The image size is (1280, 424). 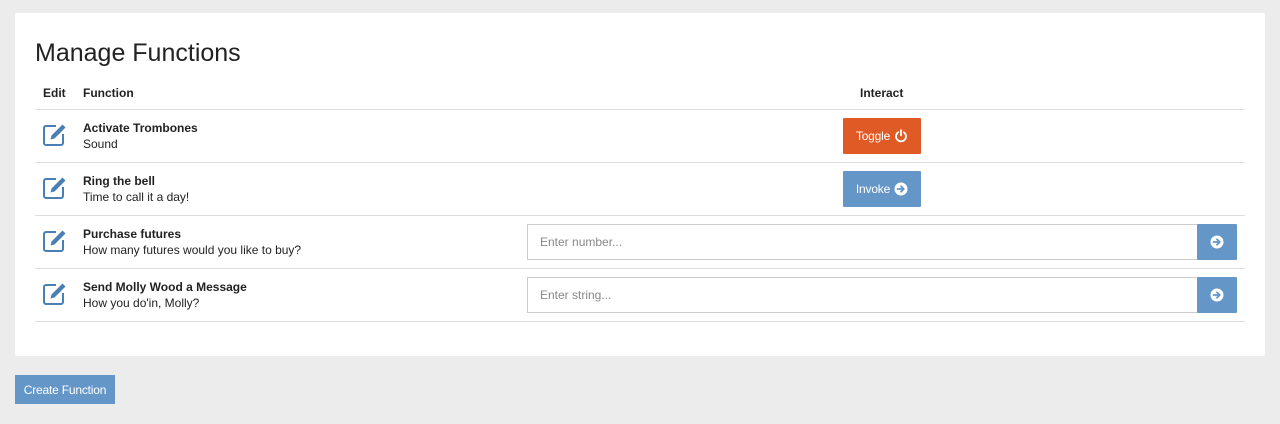 I want to click on submit-number-button, so click(x=1217, y=242).